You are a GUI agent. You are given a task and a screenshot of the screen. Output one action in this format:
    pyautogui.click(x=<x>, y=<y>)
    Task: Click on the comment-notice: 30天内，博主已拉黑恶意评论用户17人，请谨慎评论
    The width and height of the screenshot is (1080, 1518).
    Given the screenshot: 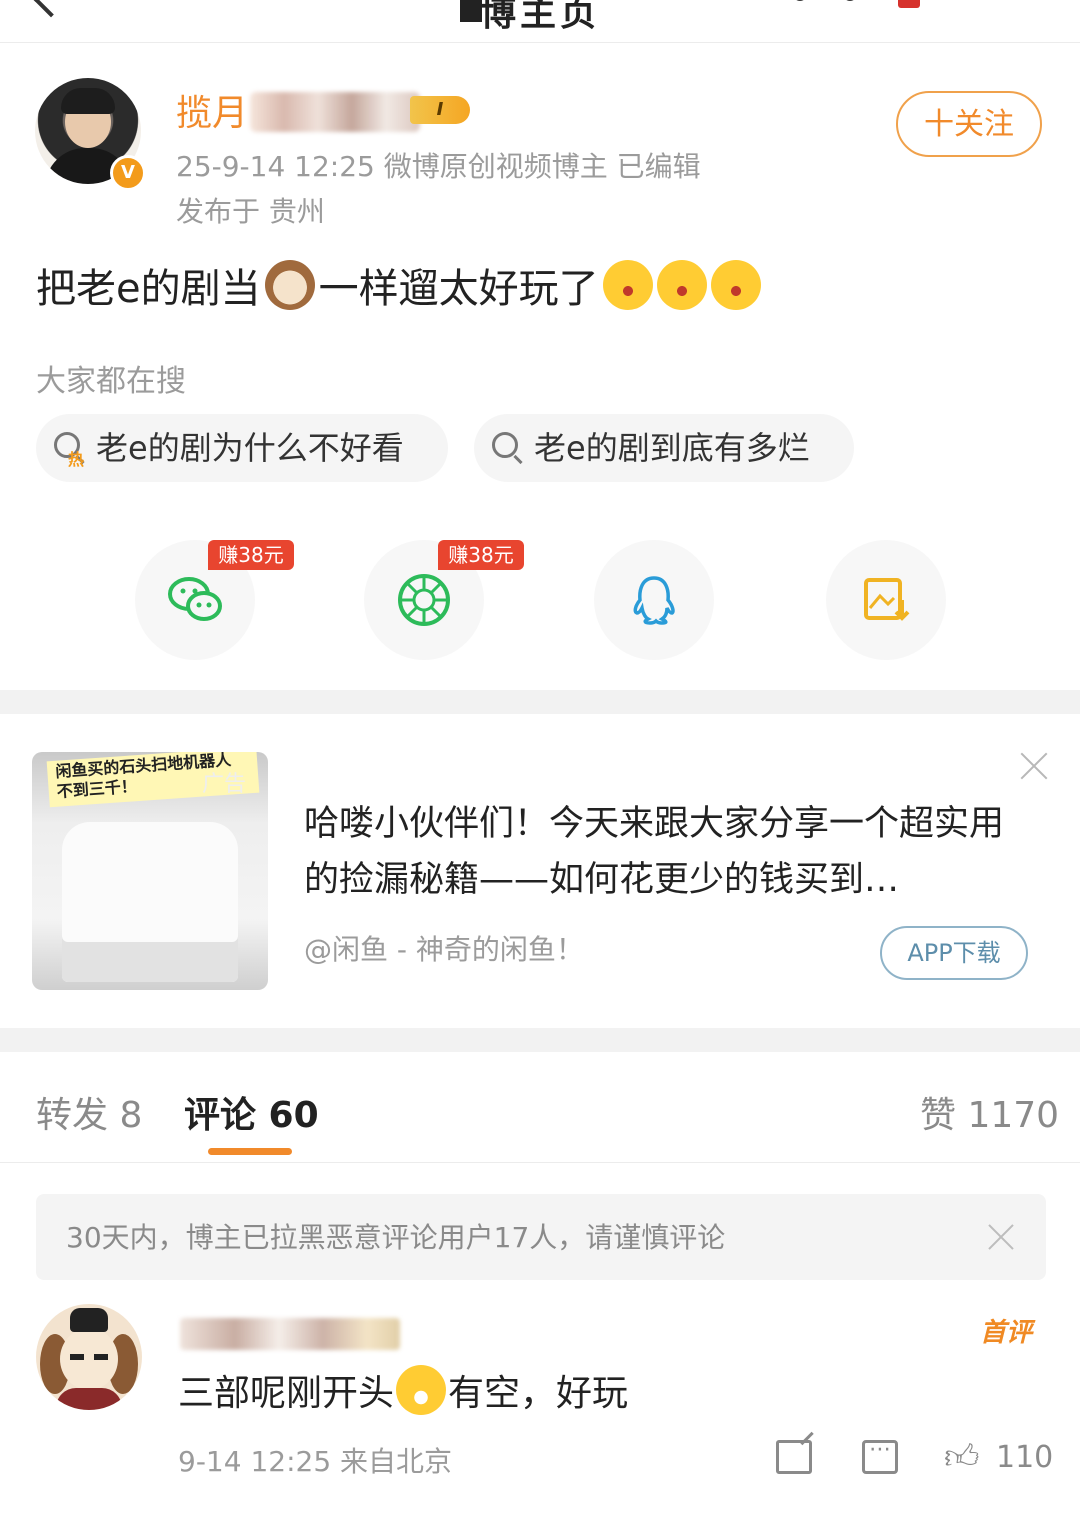 What is the action you would take?
    pyautogui.click(x=541, y=1237)
    